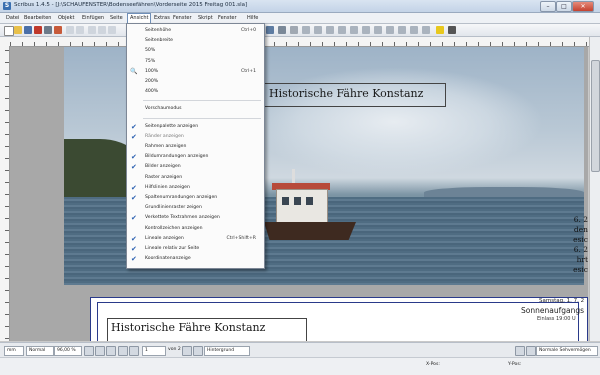 This screenshot has height=375, width=600. What do you see at coordinates (123, 351) in the screenshot?
I see `first-page-icon` at bounding box center [123, 351].